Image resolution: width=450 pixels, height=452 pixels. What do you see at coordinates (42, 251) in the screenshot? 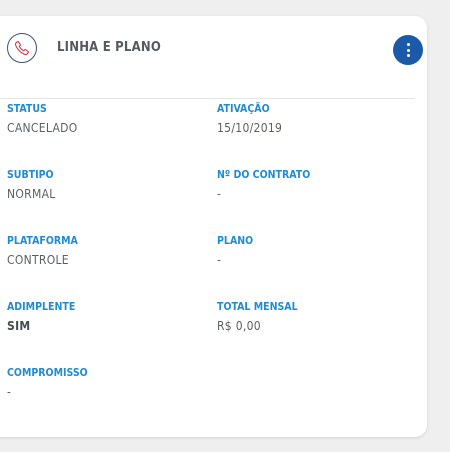
I see `field-plataforma: PLATAFORMA CONTROLE` at bounding box center [42, 251].